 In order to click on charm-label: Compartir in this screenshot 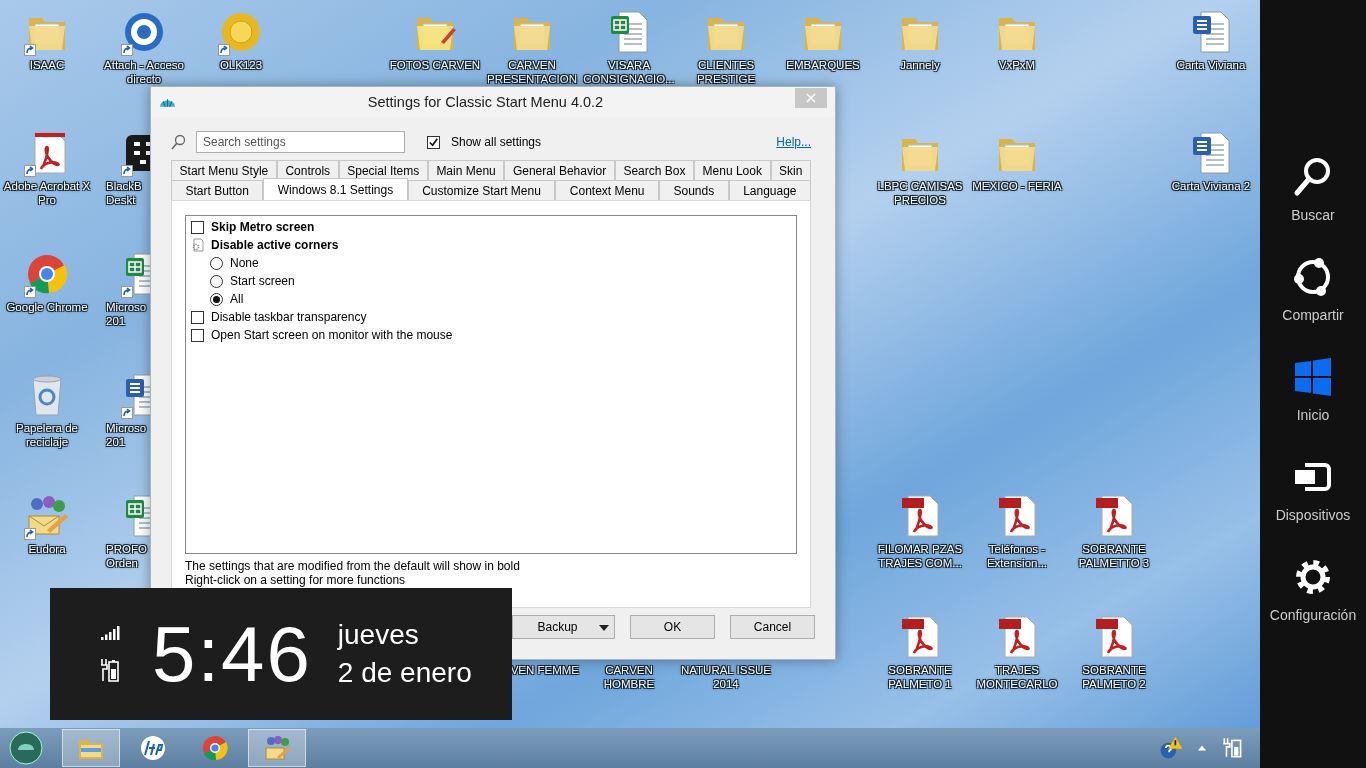, I will do `click(1313, 315)`.